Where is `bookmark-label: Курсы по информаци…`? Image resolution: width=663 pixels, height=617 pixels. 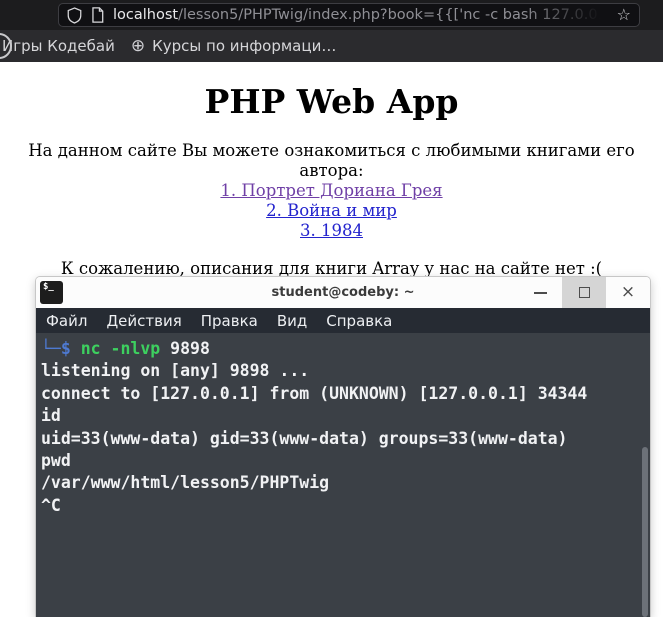 bookmark-label: Курсы по информаци… is located at coordinates (244, 46).